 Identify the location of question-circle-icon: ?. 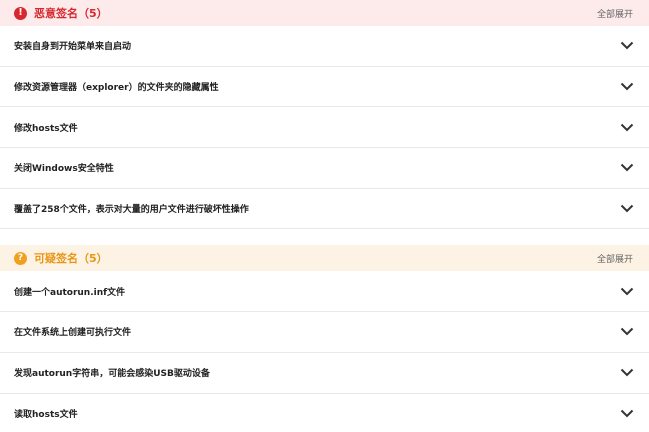
(20, 258).